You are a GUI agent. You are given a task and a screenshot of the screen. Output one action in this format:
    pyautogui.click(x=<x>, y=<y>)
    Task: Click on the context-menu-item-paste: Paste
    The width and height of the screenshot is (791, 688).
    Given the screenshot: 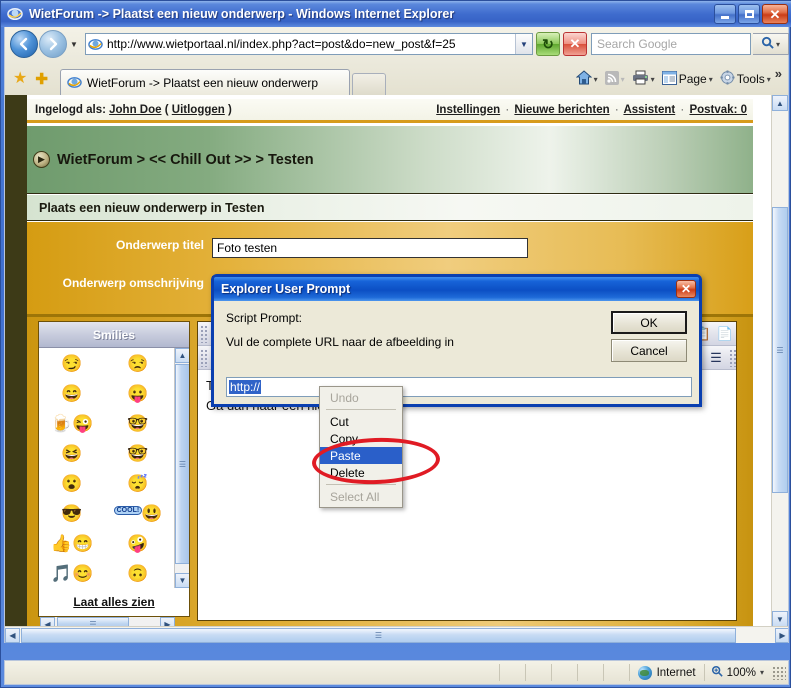 What is the action you would take?
    pyautogui.click(x=361, y=455)
    